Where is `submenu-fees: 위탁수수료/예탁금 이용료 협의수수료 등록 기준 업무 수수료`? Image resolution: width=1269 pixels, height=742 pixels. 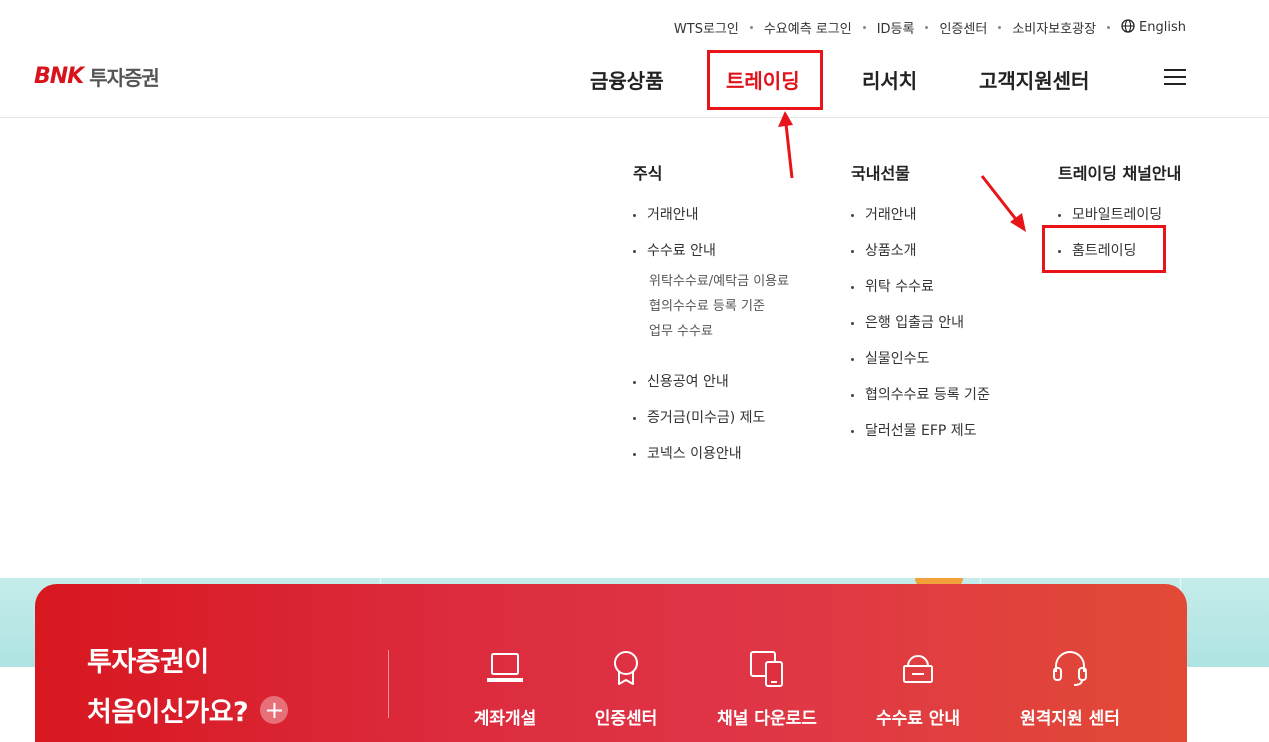 submenu-fees: 위탁수수료/예탁금 이용료 협의수수료 등록 기준 업무 수수료 is located at coordinates (711, 309).